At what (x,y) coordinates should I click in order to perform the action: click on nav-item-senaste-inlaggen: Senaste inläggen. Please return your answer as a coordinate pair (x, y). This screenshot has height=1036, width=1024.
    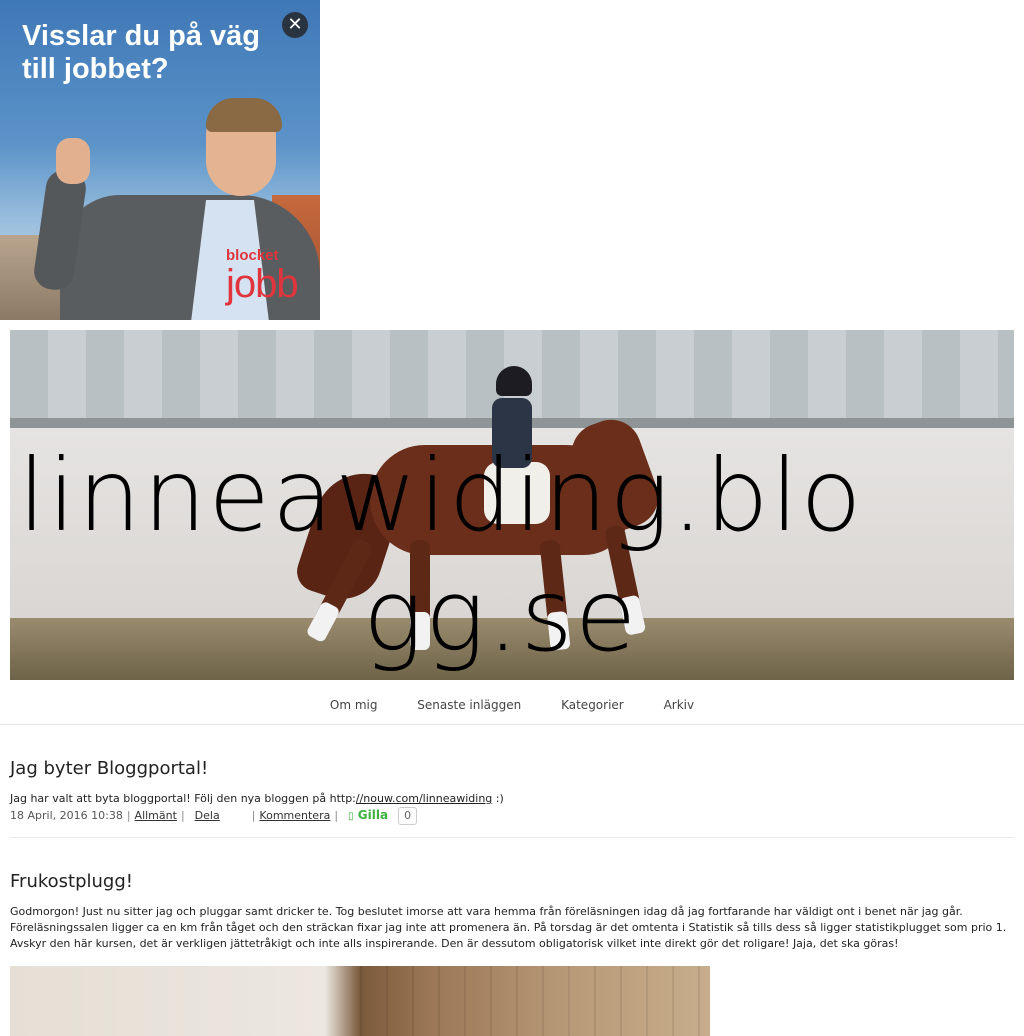
    Looking at the image, I should click on (469, 705).